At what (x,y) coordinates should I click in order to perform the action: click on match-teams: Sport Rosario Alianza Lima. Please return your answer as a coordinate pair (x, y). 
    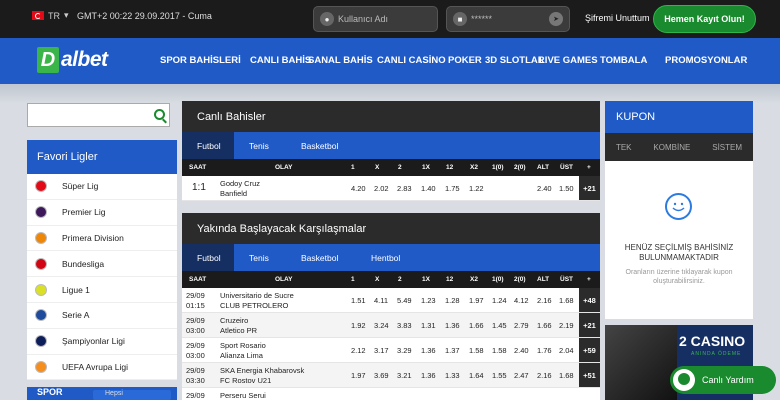
    Looking at the image, I should click on (243, 350).